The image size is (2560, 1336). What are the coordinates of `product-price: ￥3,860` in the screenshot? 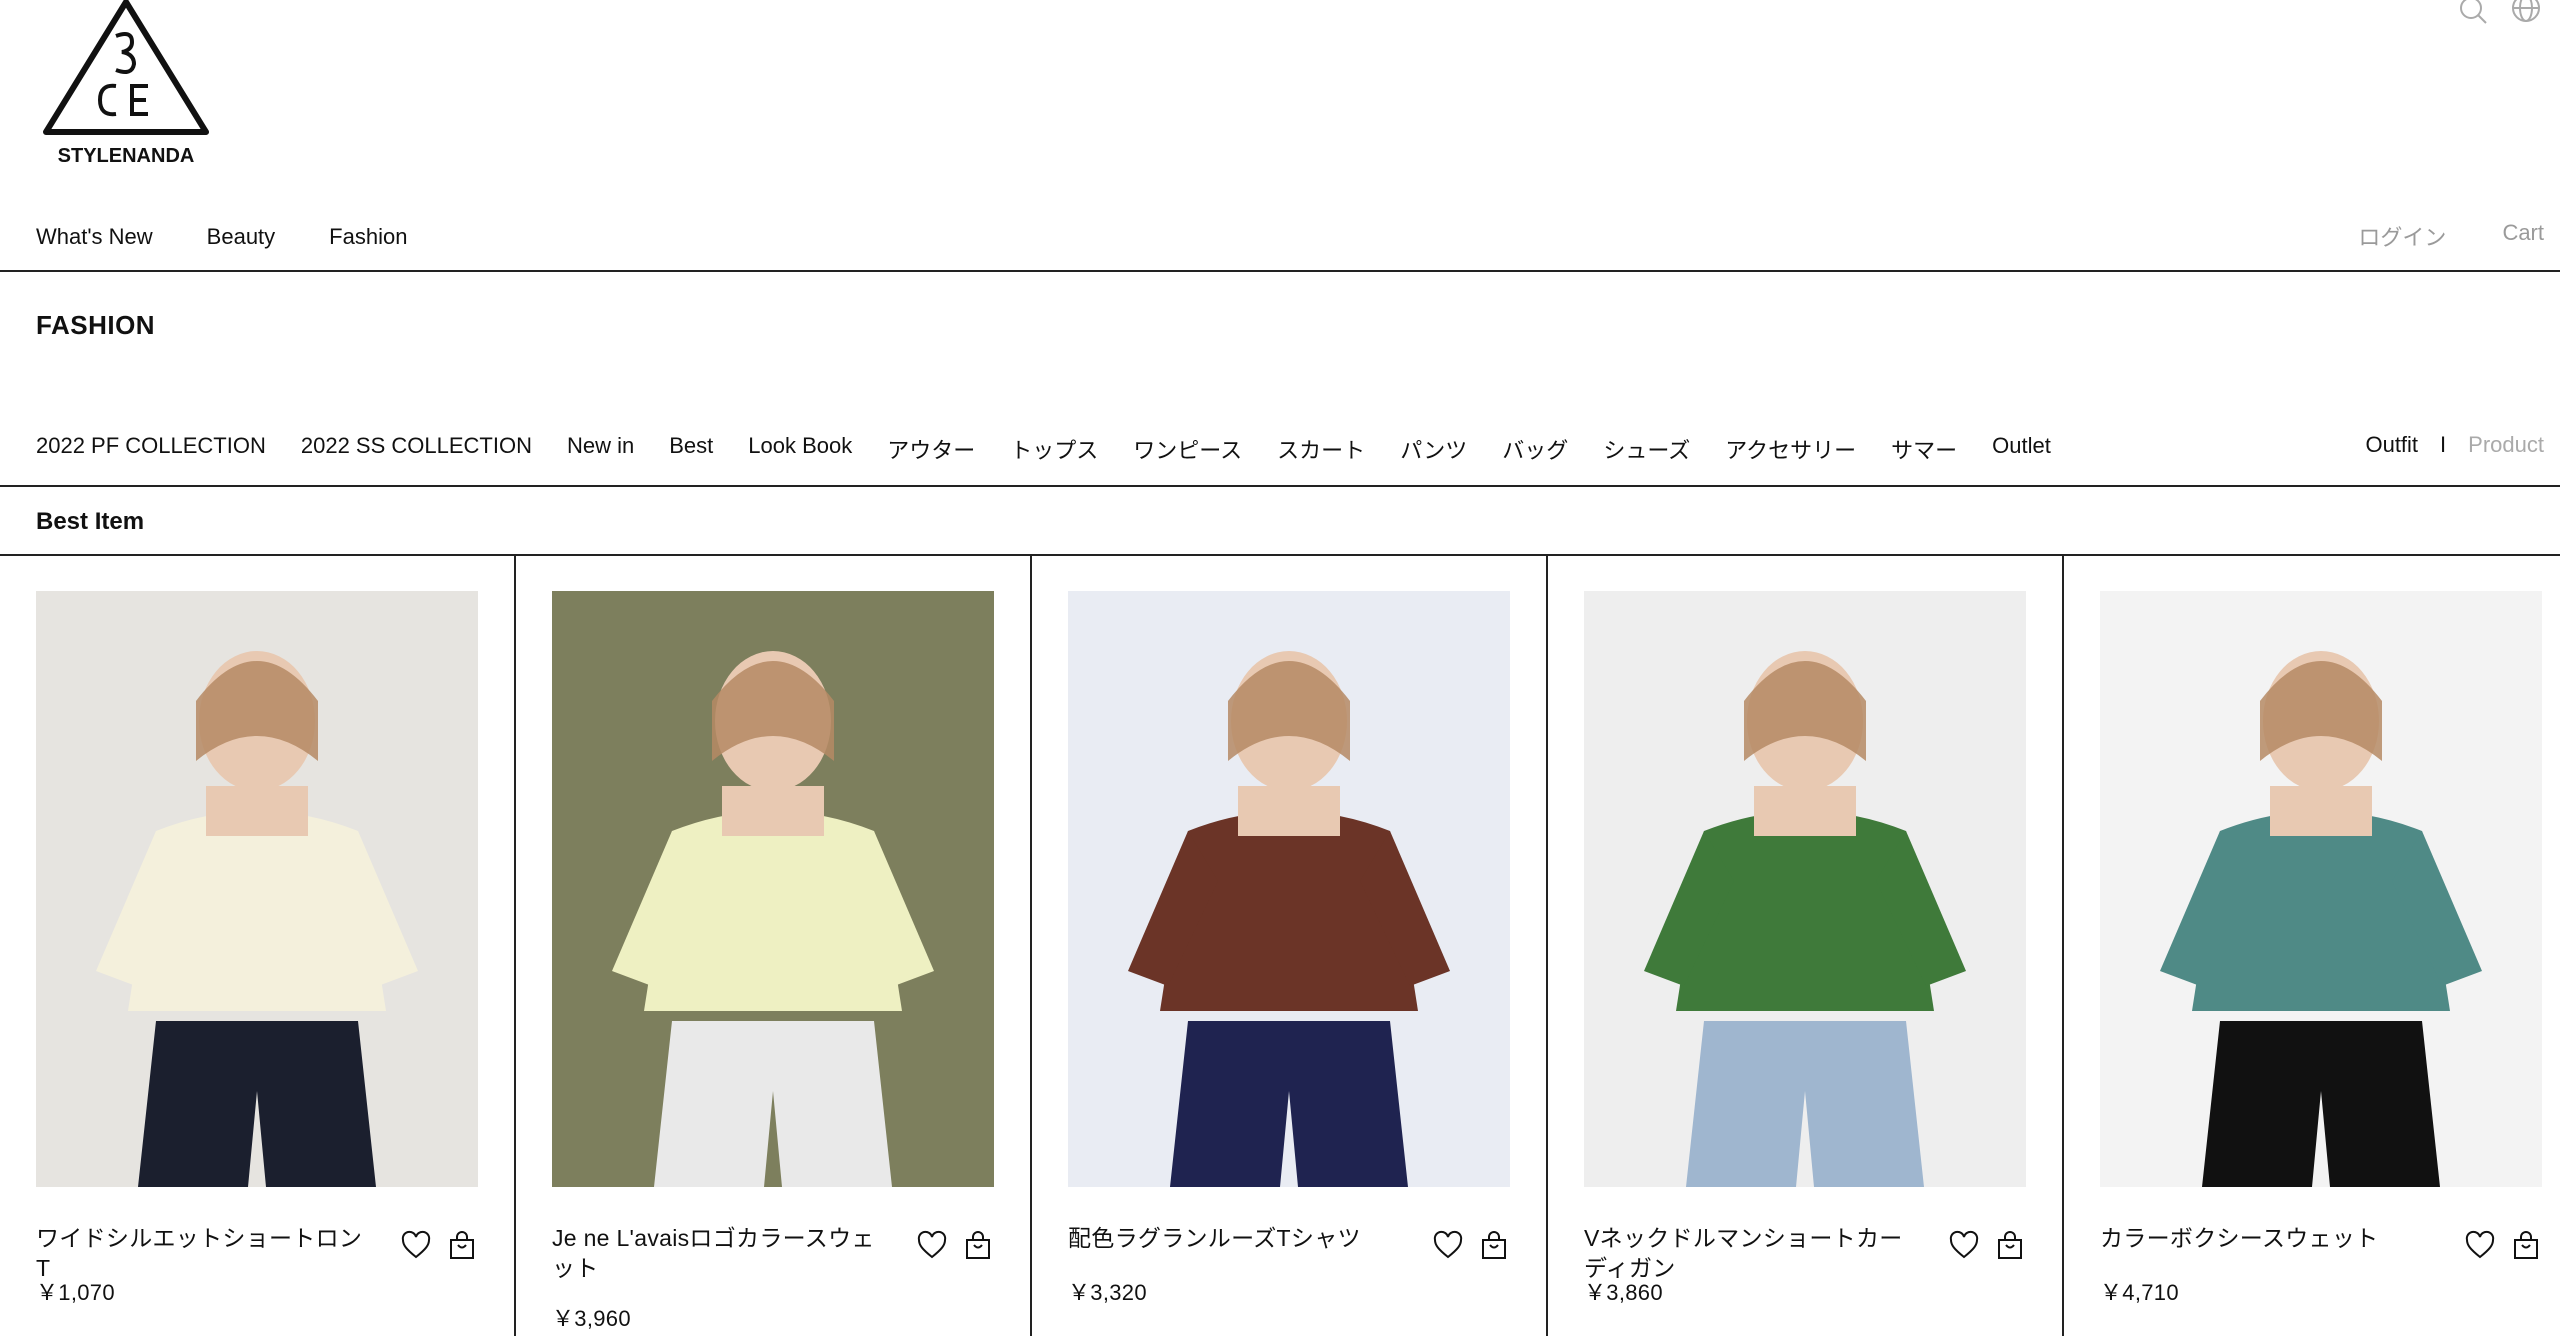 It's located at (1623, 1292).